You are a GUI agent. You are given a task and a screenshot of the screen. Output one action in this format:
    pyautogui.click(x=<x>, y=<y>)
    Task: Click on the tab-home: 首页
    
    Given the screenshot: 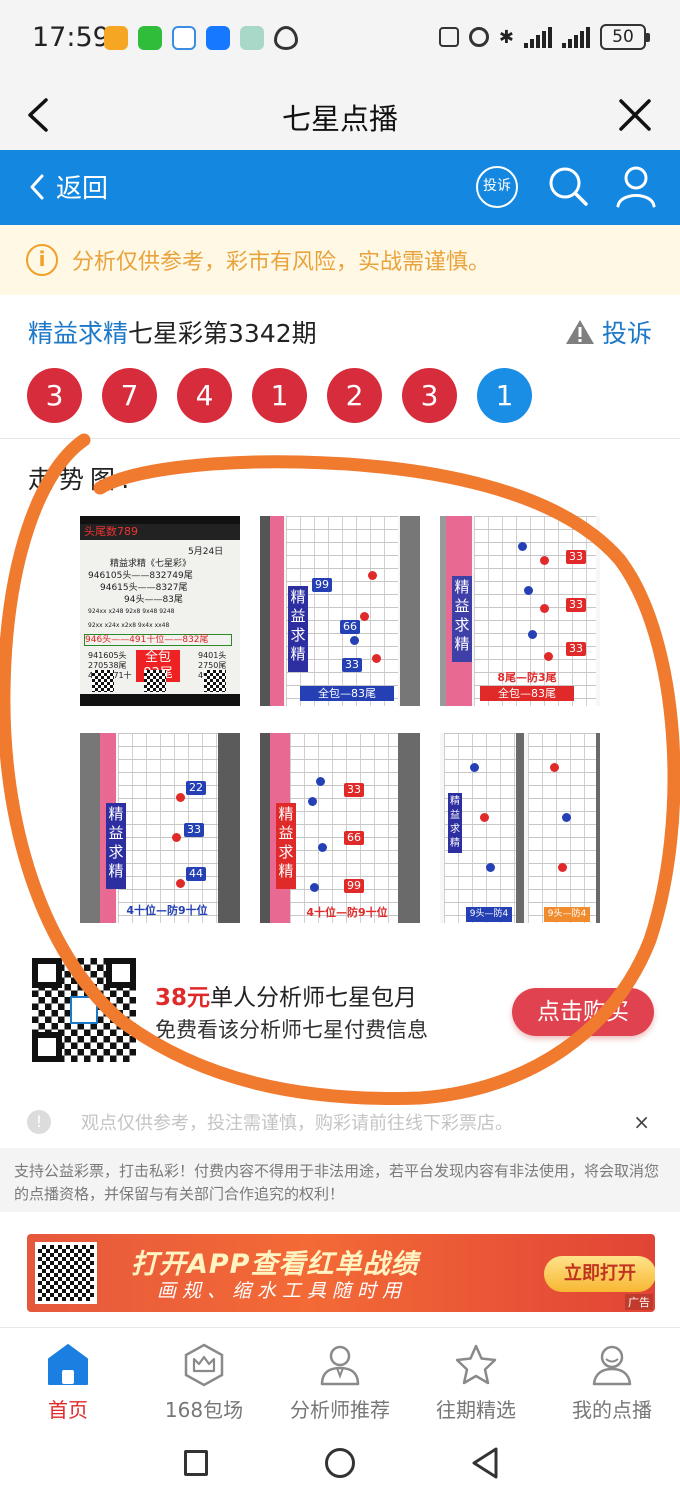 What is the action you would take?
    pyautogui.click(x=68, y=1377)
    